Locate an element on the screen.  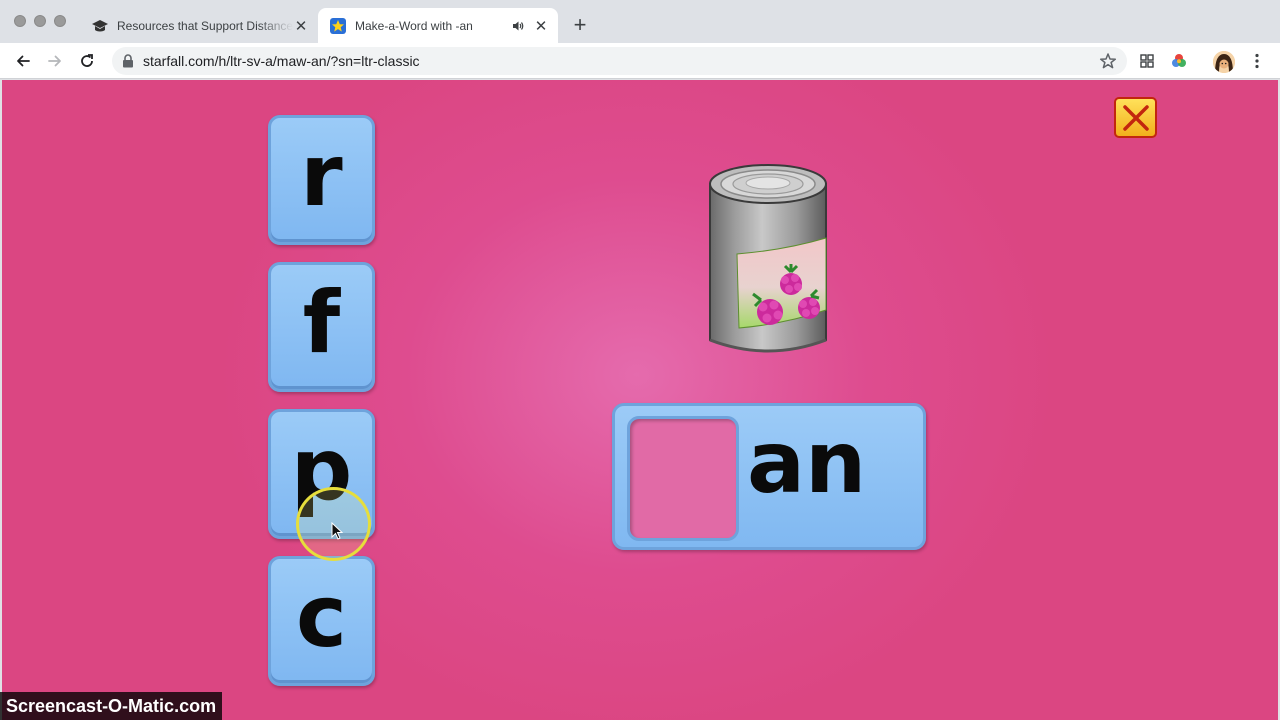
forward-button is located at coordinates (55, 61).